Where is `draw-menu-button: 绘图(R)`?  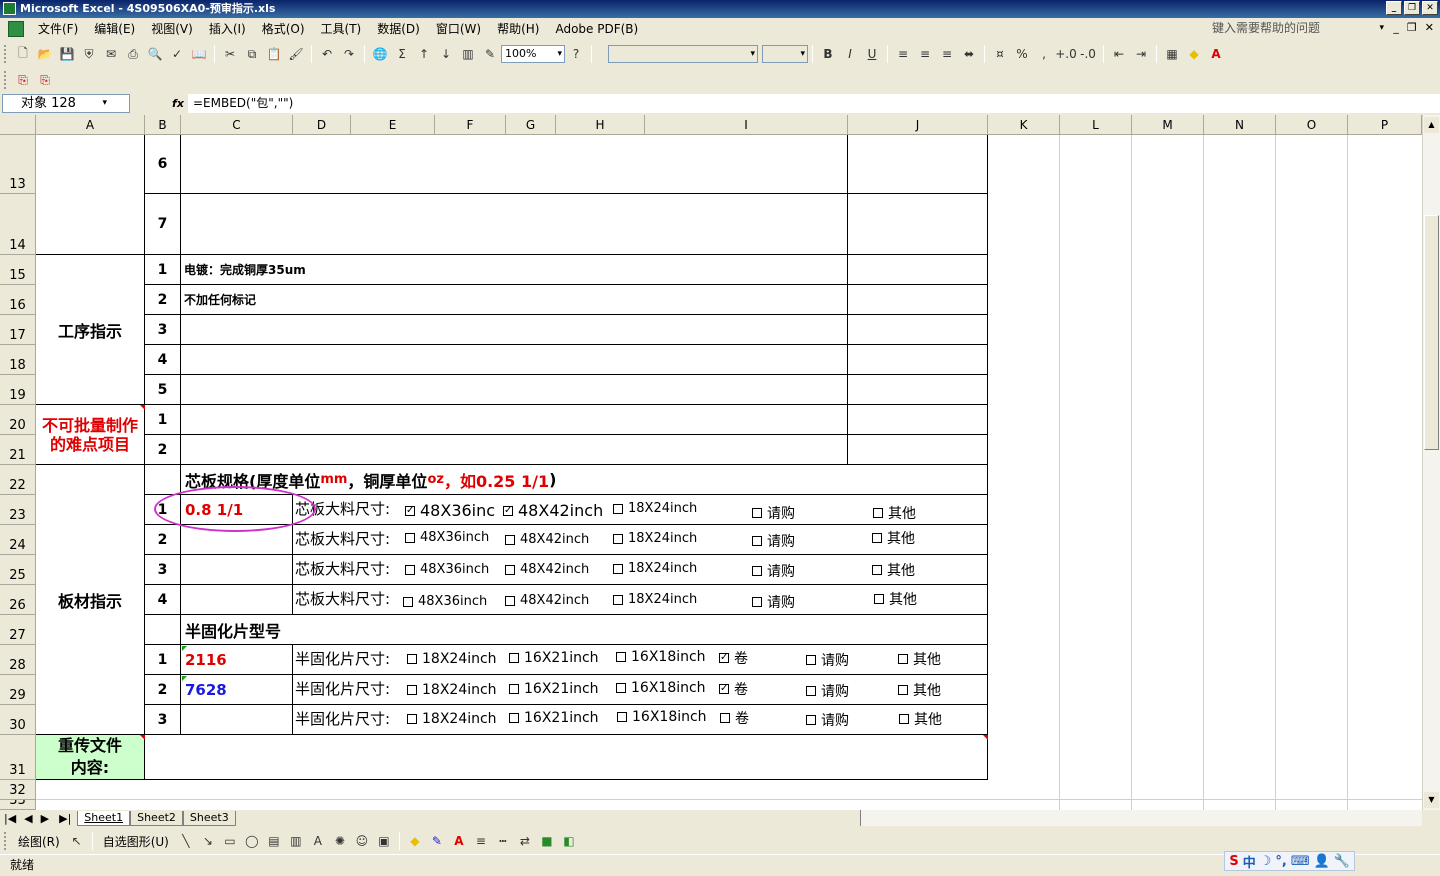
draw-menu-button: 绘图(R) is located at coordinates (39, 841).